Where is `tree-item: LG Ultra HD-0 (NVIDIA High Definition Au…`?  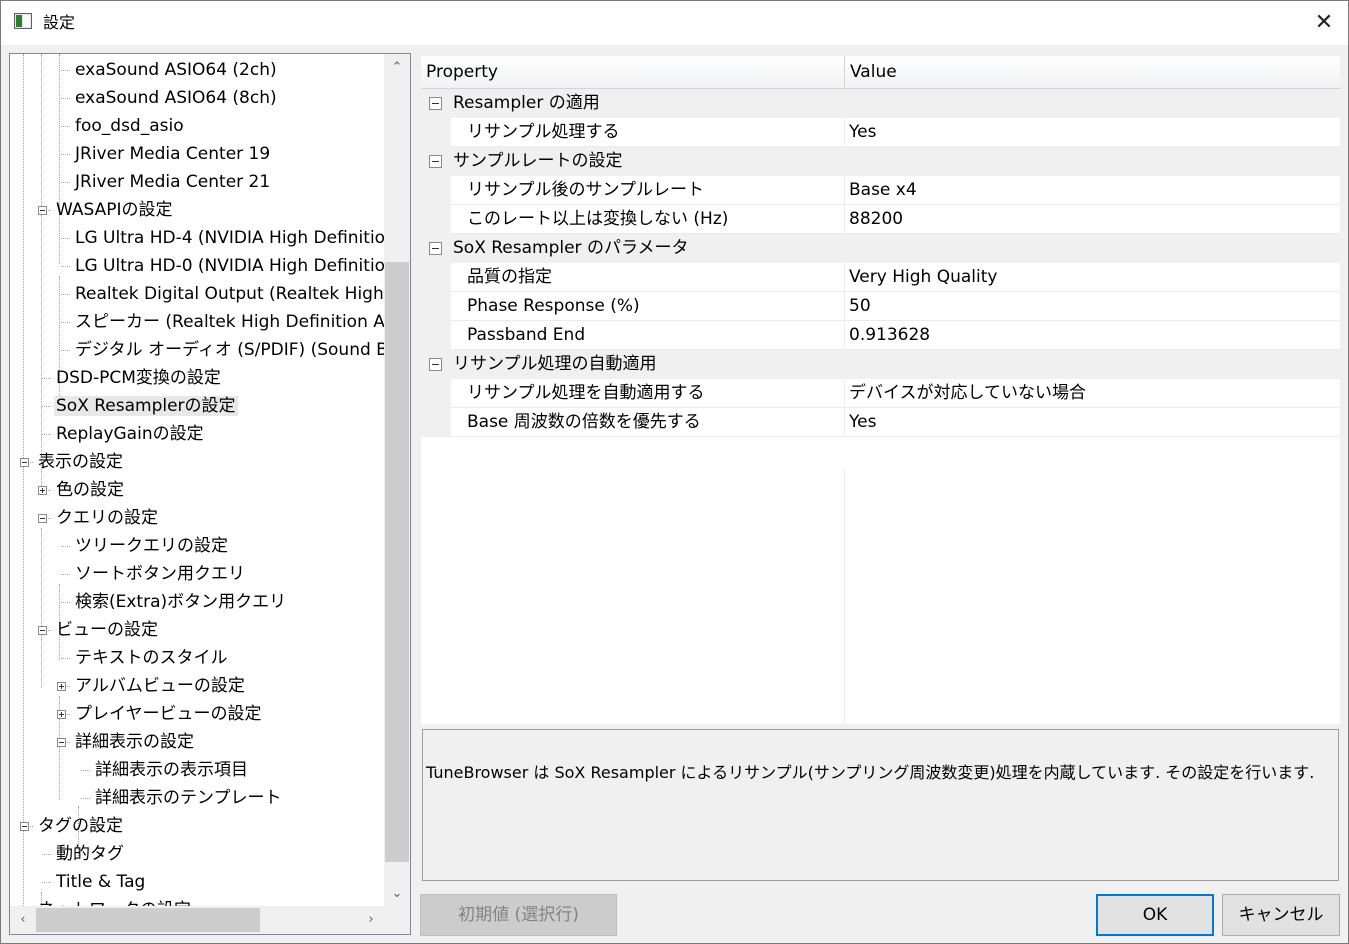
tree-item: LG Ultra HD-0 (NVIDIA High Definition Au… is located at coordinates (241, 266).